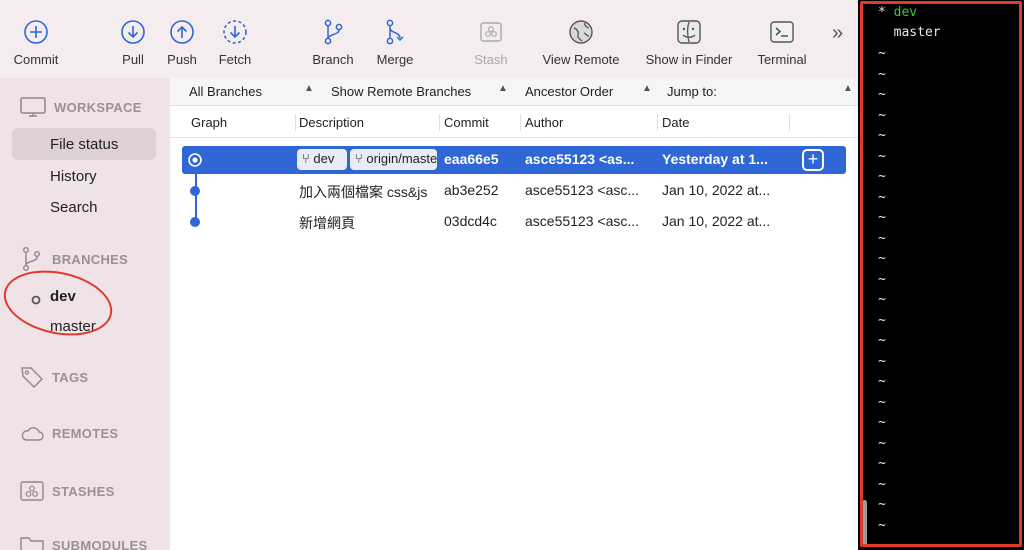 This screenshot has height=550, width=1024. What do you see at coordinates (544, 122) in the screenshot?
I see `column-author: Author` at bounding box center [544, 122].